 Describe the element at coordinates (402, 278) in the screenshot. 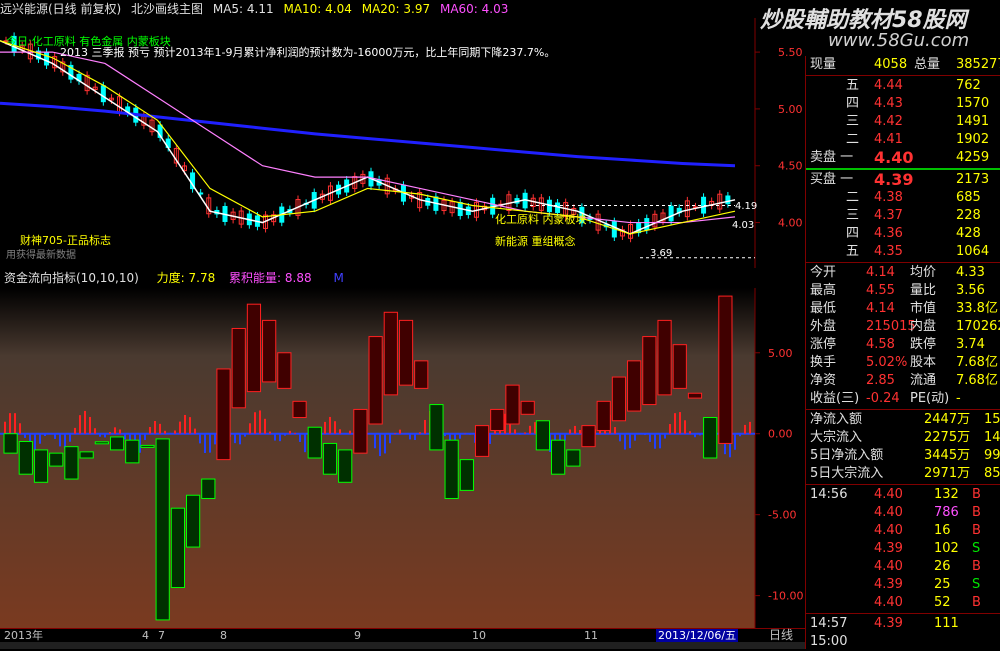

I see `indicator-header: 资金流向指标(10,10,10) 力度: 7.78 累积能量: 8.88 M` at that location.